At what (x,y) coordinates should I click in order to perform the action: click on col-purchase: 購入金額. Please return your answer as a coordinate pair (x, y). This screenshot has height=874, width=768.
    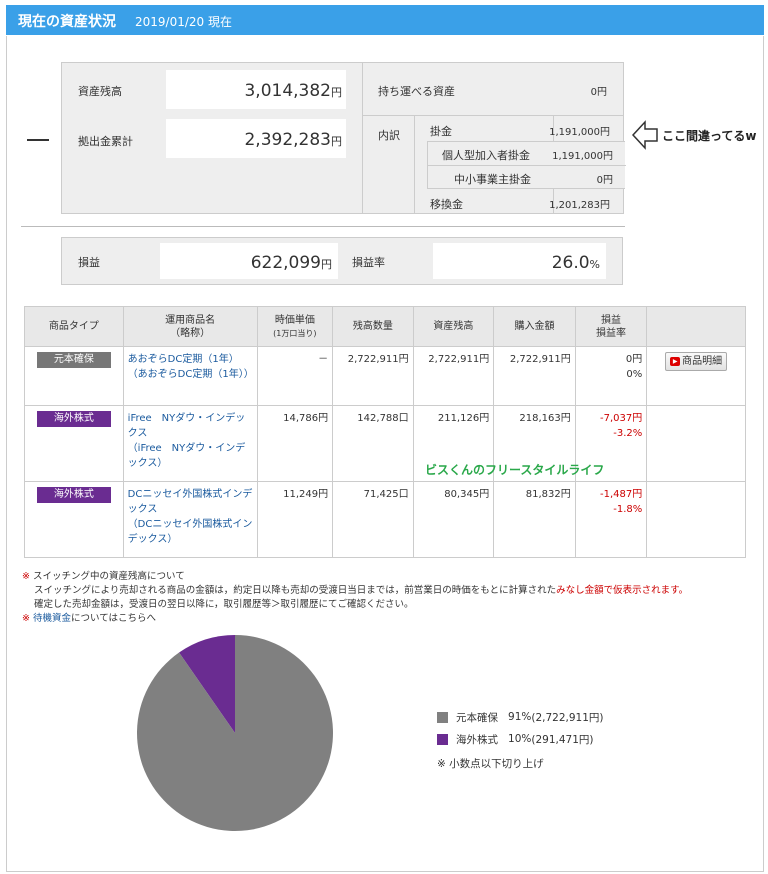
    Looking at the image, I should click on (534, 326).